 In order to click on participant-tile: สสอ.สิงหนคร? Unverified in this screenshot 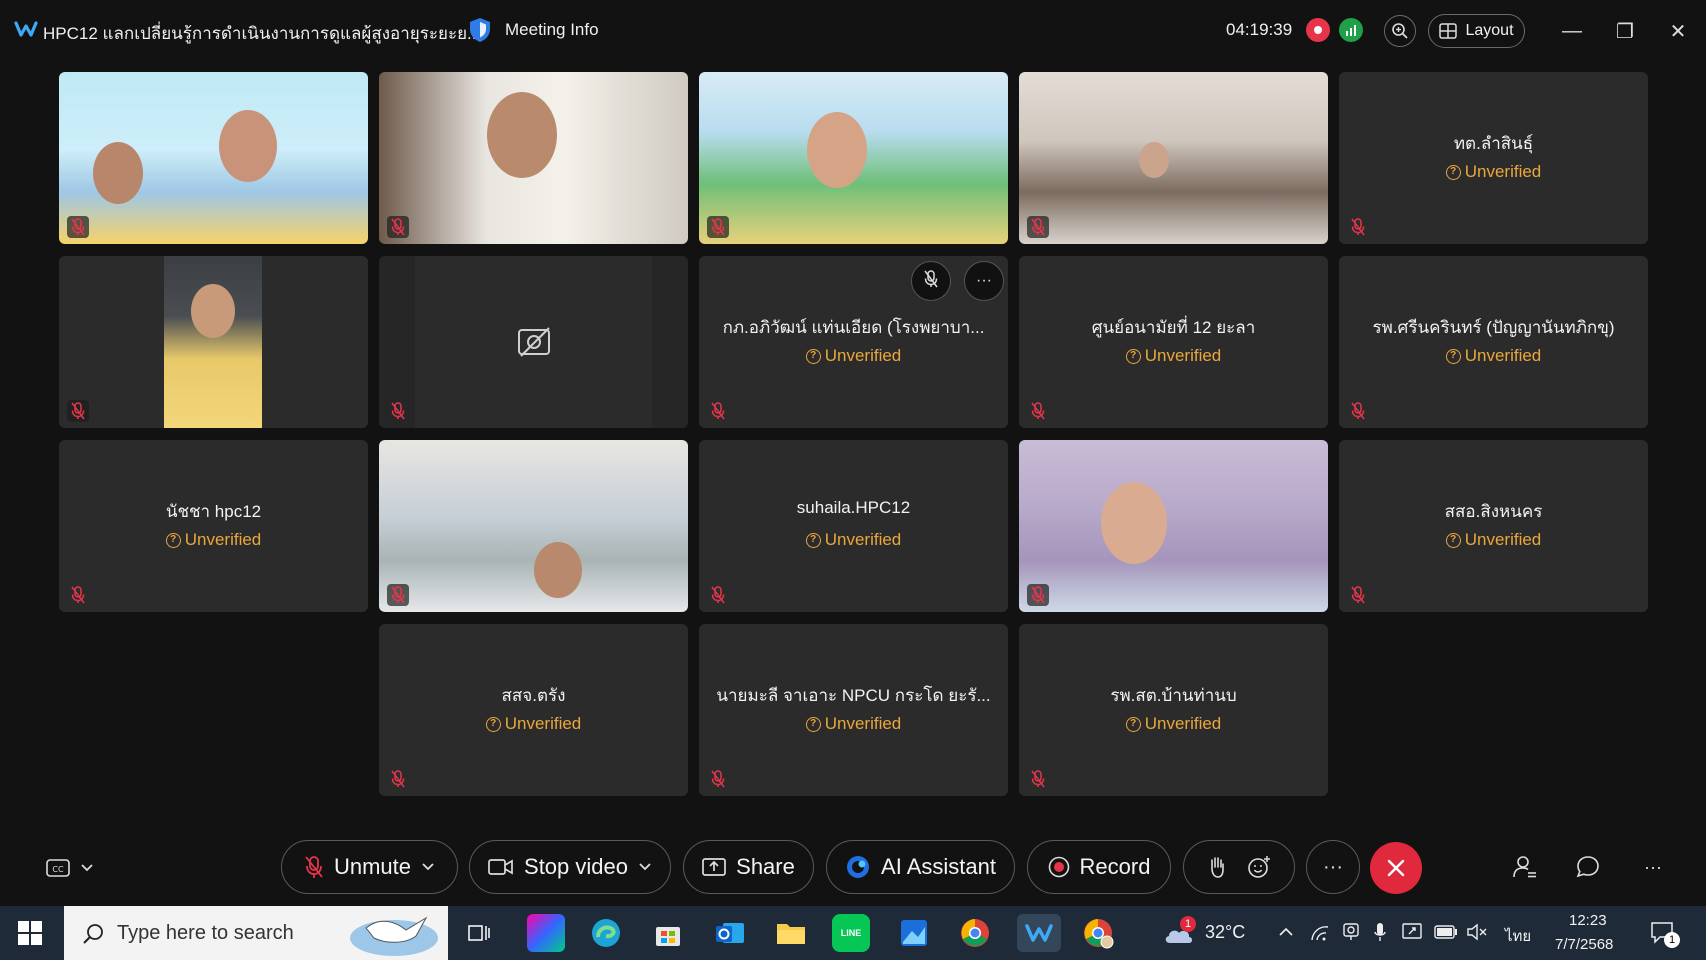, I will do `click(1493, 526)`.